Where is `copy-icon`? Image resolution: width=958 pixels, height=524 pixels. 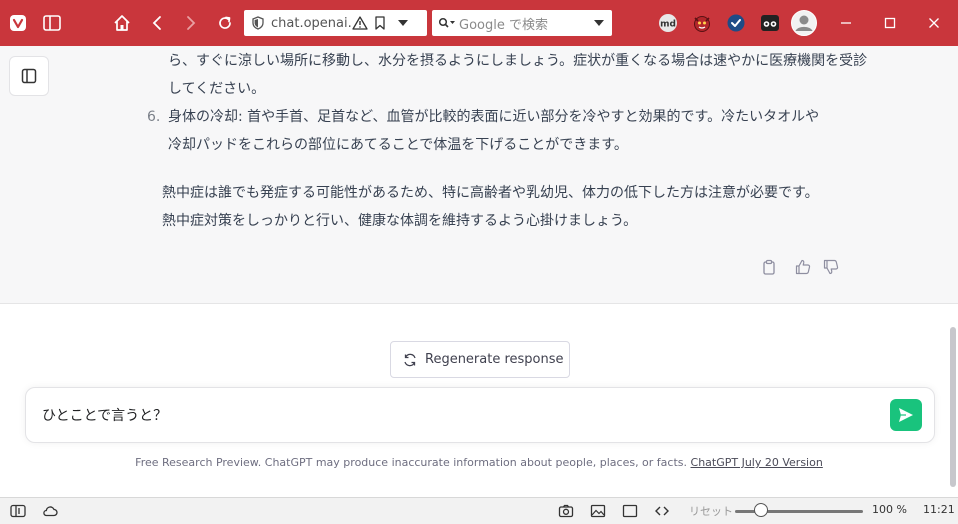
copy-icon is located at coordinates (769, 267).